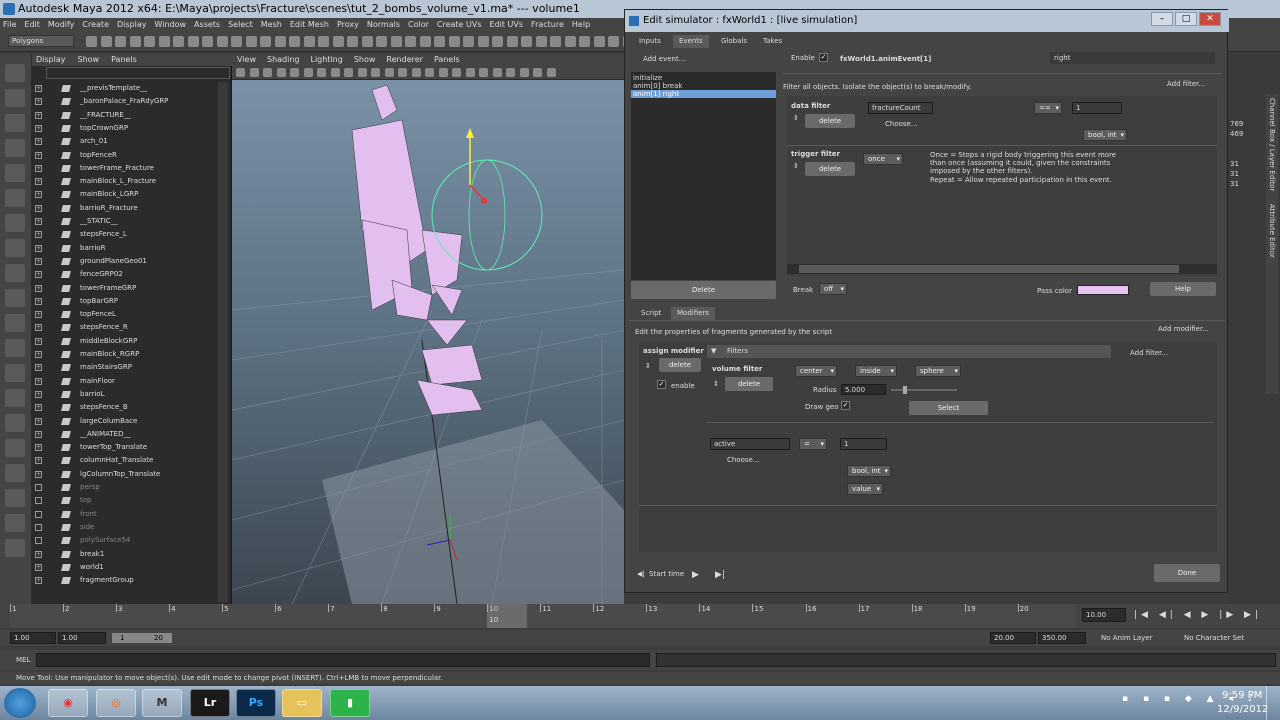  What do you see at coordinates (691, 41) in the screenshot?
I see `tab-events: Events` at bounding box center [691, 41].